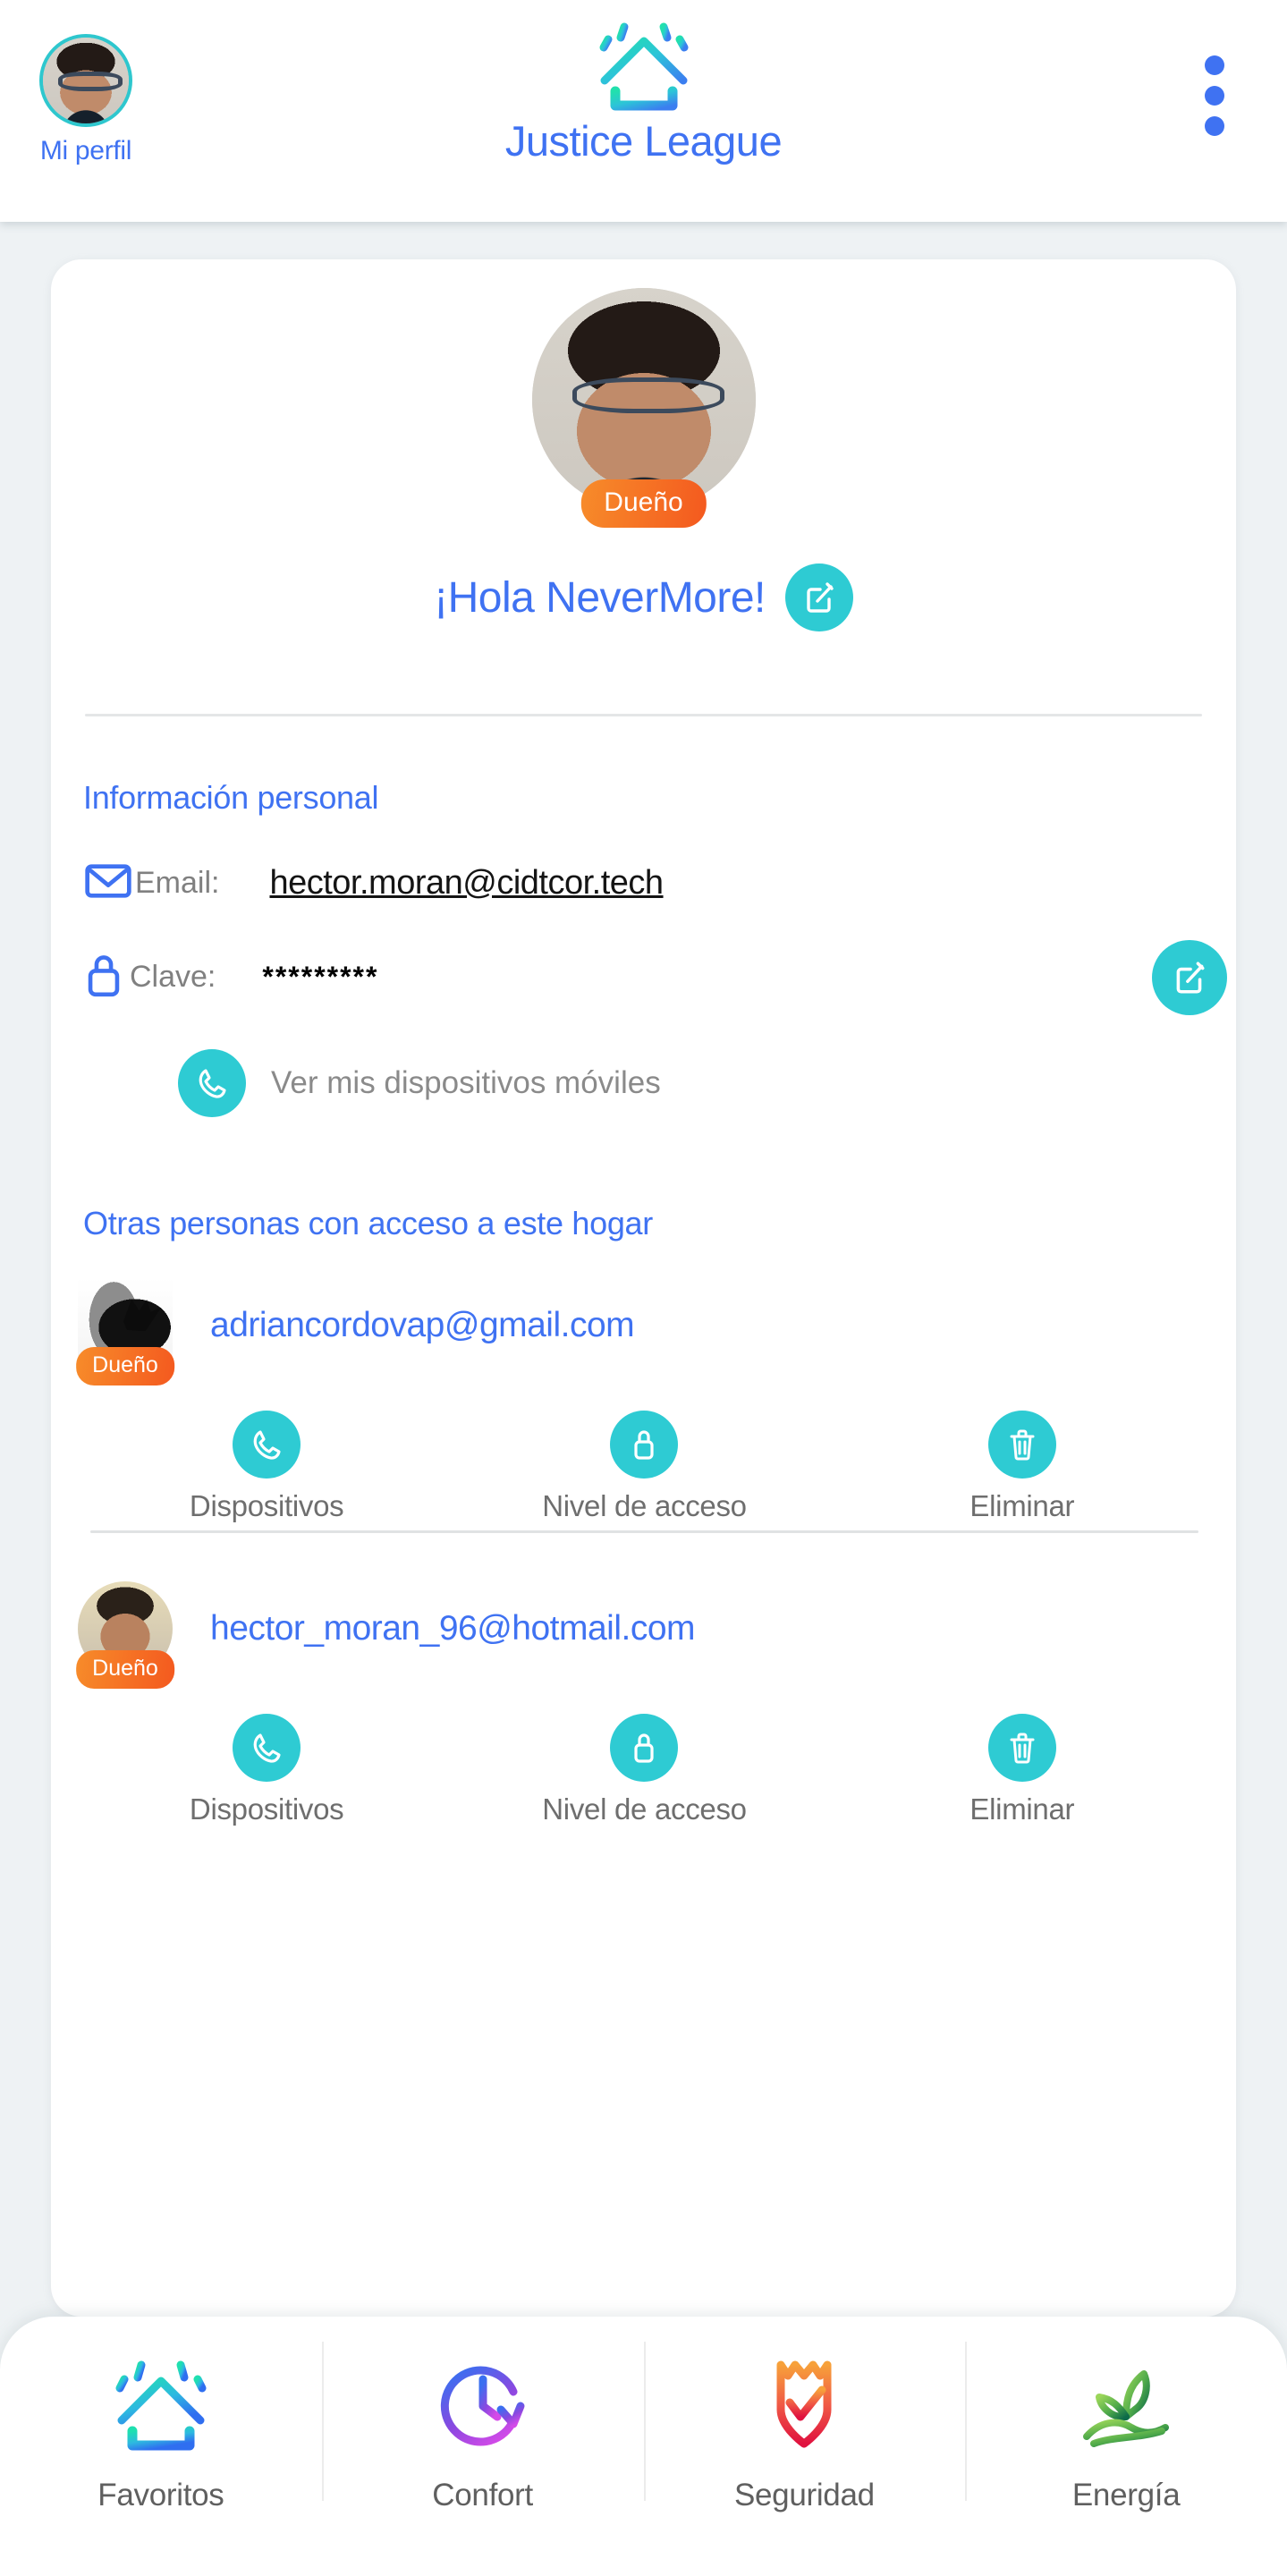 The width and height of the screenshot is (1287, 2576). What do you see at coordinates (707, 1083) in the screenshot?
I see `my-devices-button: Ver mis dispositivos móviles` at bounding box center [707, 1083].